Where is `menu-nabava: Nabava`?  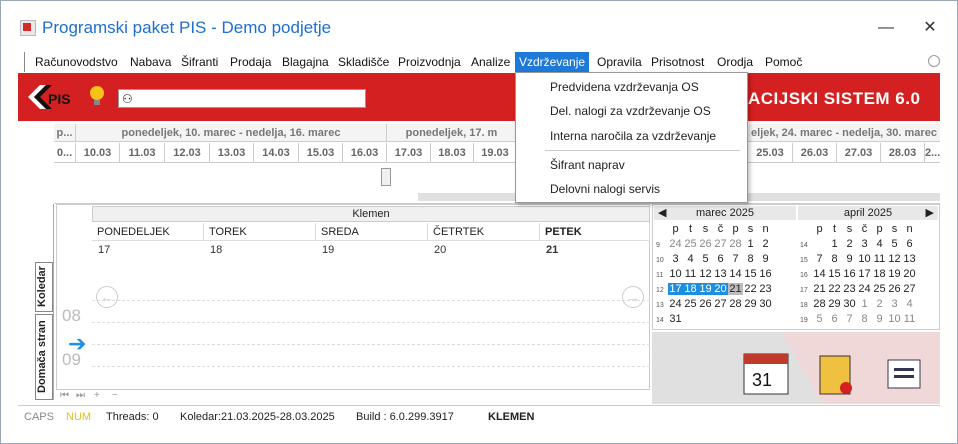 menu-nabava: Nabava is located at coordinates (150, 62).